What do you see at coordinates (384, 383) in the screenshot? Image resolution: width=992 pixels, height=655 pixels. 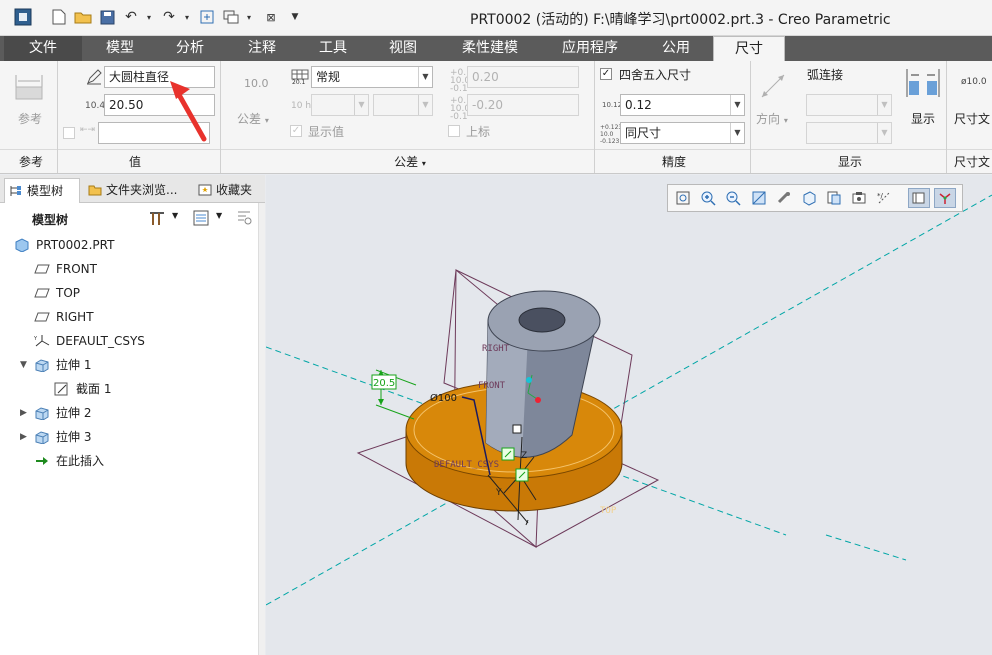 I see `height-dimension-value: 20.5` at bounding box center [384, 383].